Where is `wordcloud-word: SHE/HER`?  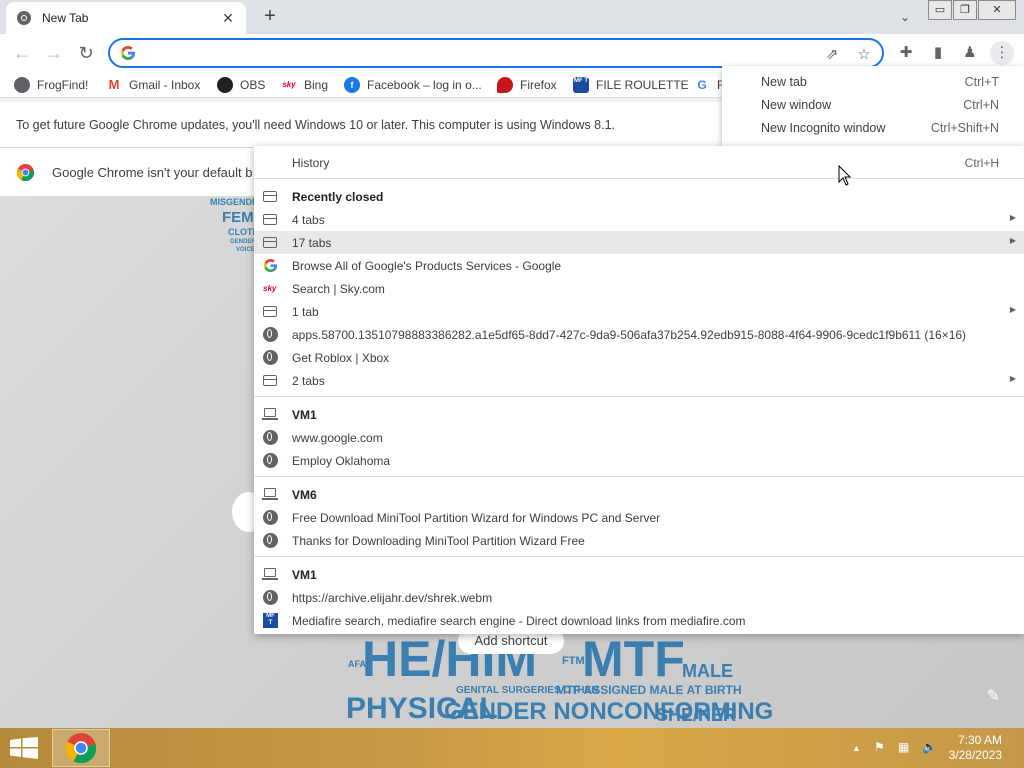
wordcloud-word: SHE/HER is located at coordinates (696, 715).